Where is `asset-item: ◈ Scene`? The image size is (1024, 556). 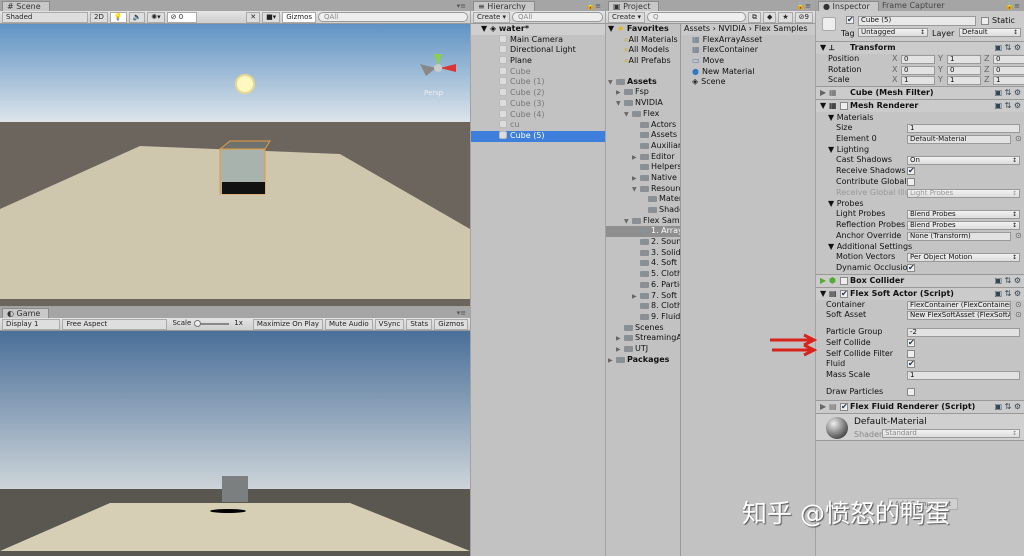 asset-item: ◈ Scene is located at coordinates (753, 82).